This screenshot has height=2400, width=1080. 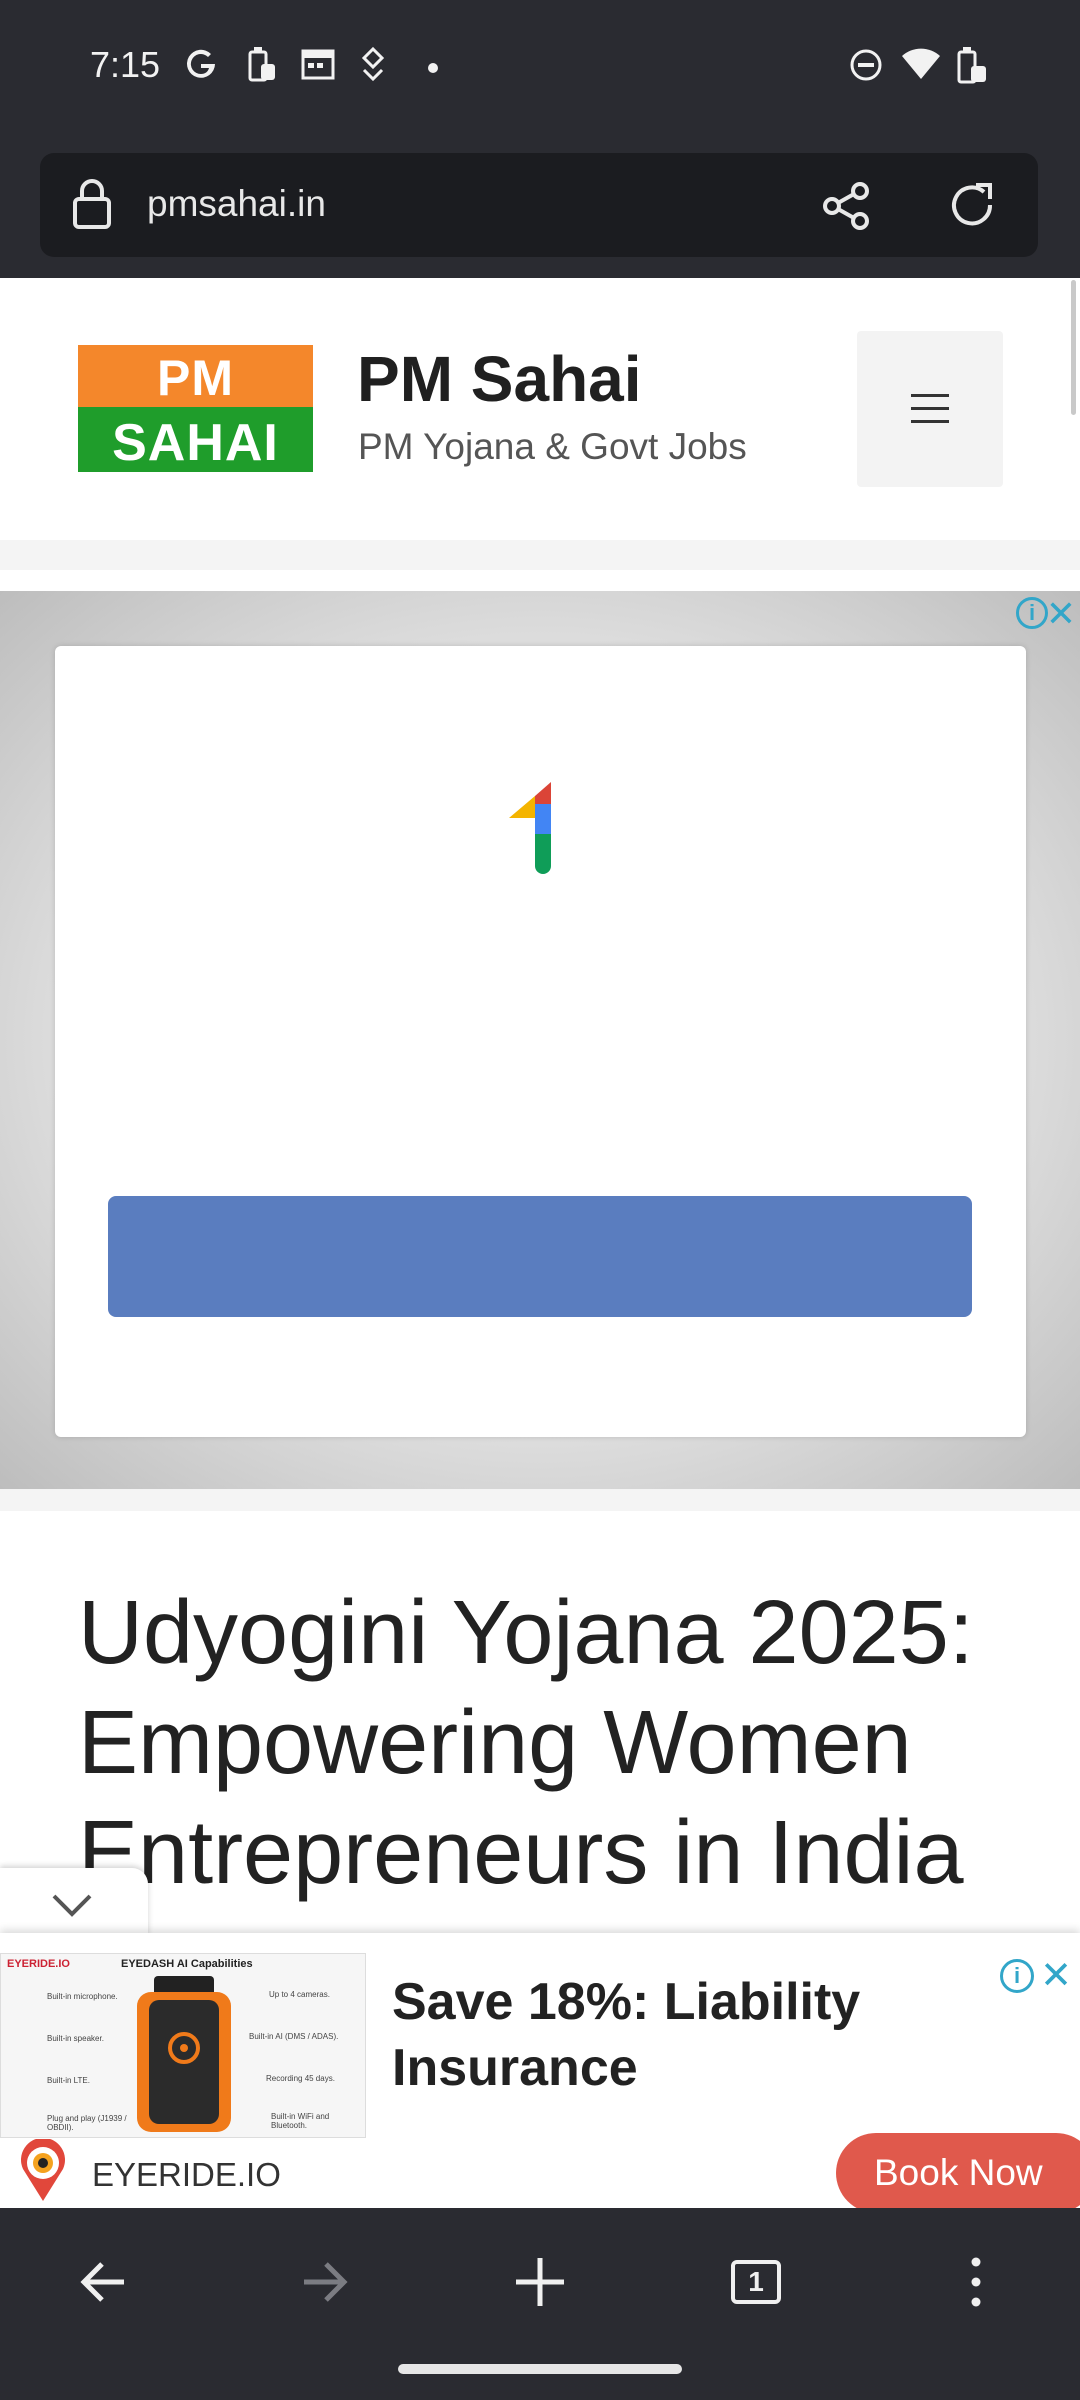 I want to click on site-title: PM Sahai, so click(x=499, y=379).